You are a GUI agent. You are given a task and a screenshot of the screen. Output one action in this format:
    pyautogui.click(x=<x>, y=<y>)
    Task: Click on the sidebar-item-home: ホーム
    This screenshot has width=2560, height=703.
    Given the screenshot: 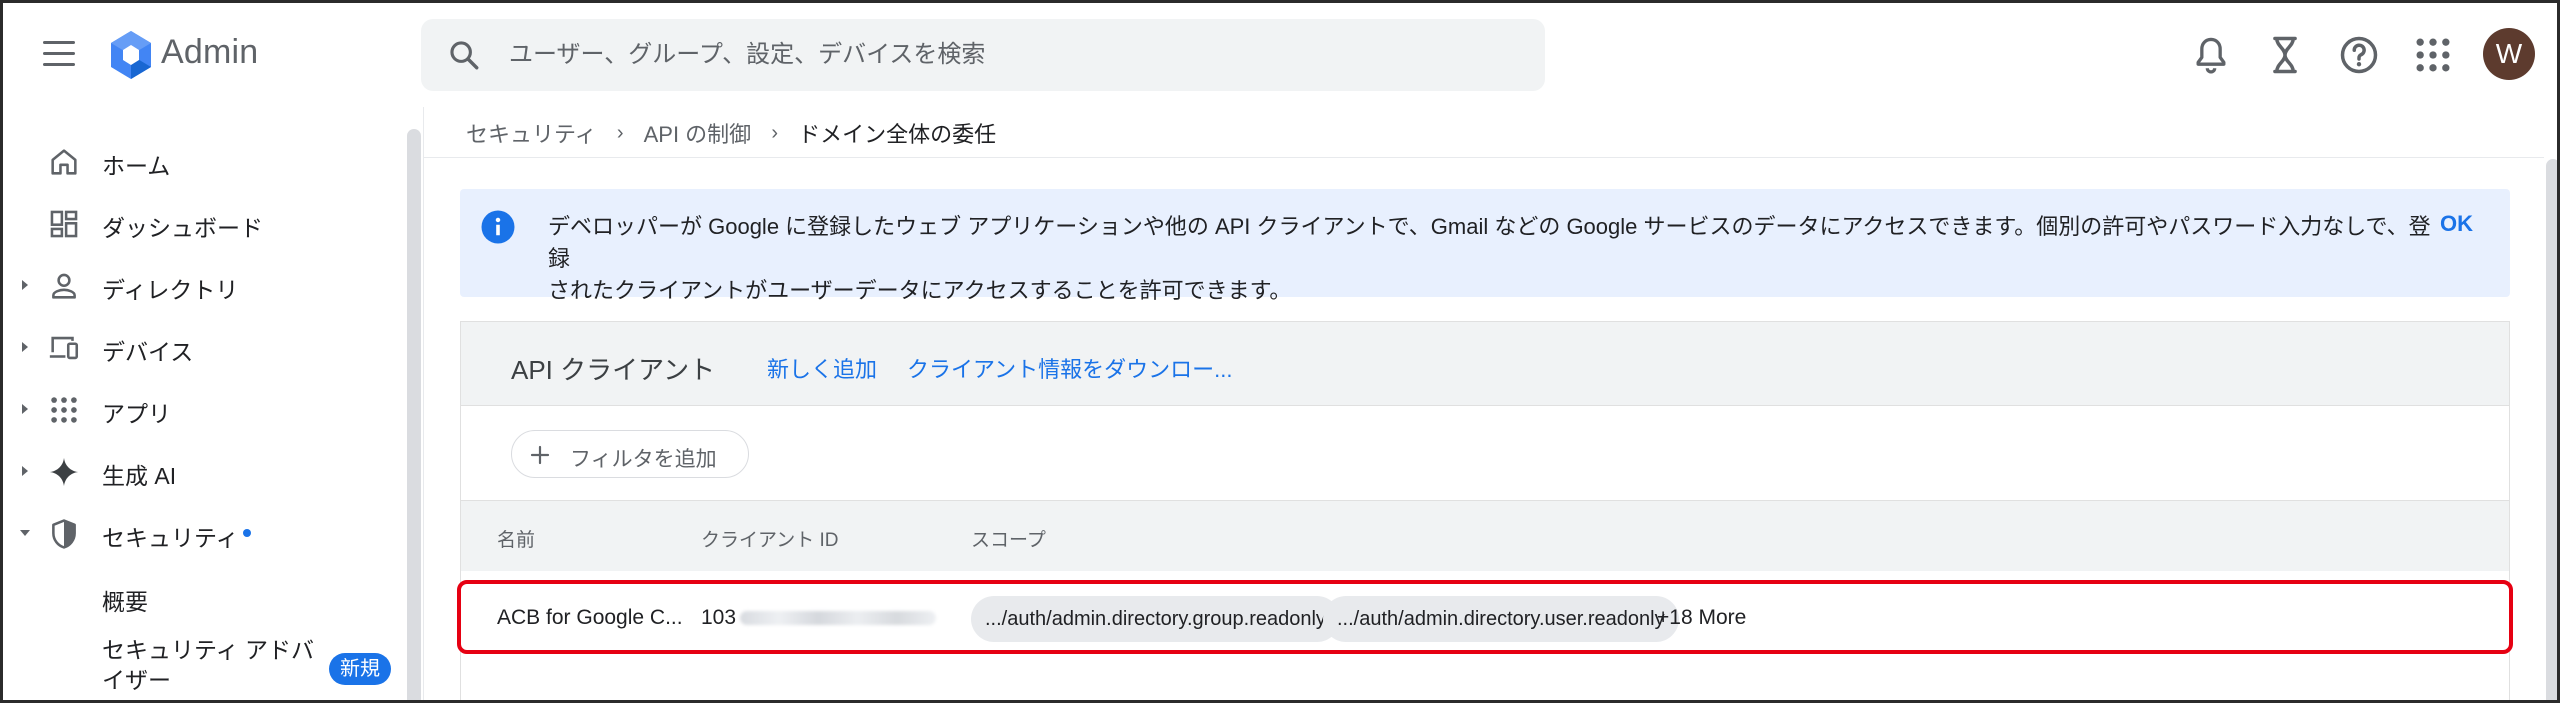 What is the action you would take?
    pyautogui.click(x=203, y=161)
    